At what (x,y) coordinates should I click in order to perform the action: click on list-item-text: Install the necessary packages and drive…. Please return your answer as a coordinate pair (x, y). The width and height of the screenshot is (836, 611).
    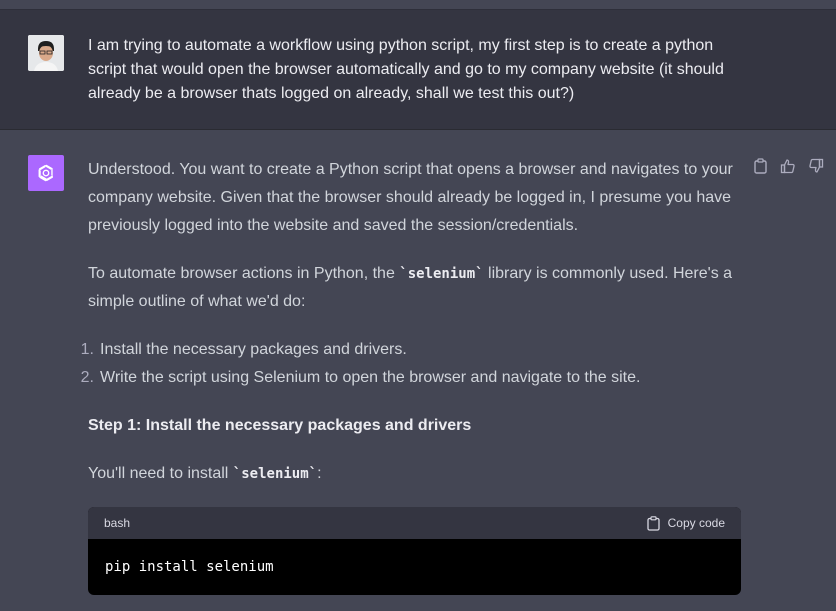
    Looking at the image, I should click on (253, 349).